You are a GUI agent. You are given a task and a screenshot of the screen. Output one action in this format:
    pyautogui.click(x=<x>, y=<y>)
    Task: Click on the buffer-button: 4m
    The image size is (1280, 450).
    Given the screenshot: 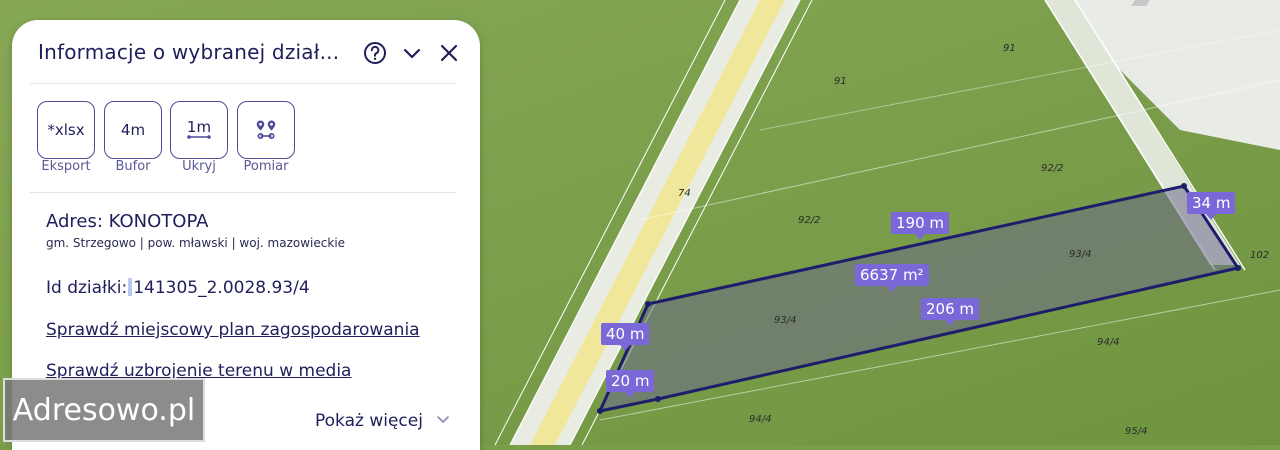 What is the action you would take?
    pyautogui.click(x=133, y=130)
    